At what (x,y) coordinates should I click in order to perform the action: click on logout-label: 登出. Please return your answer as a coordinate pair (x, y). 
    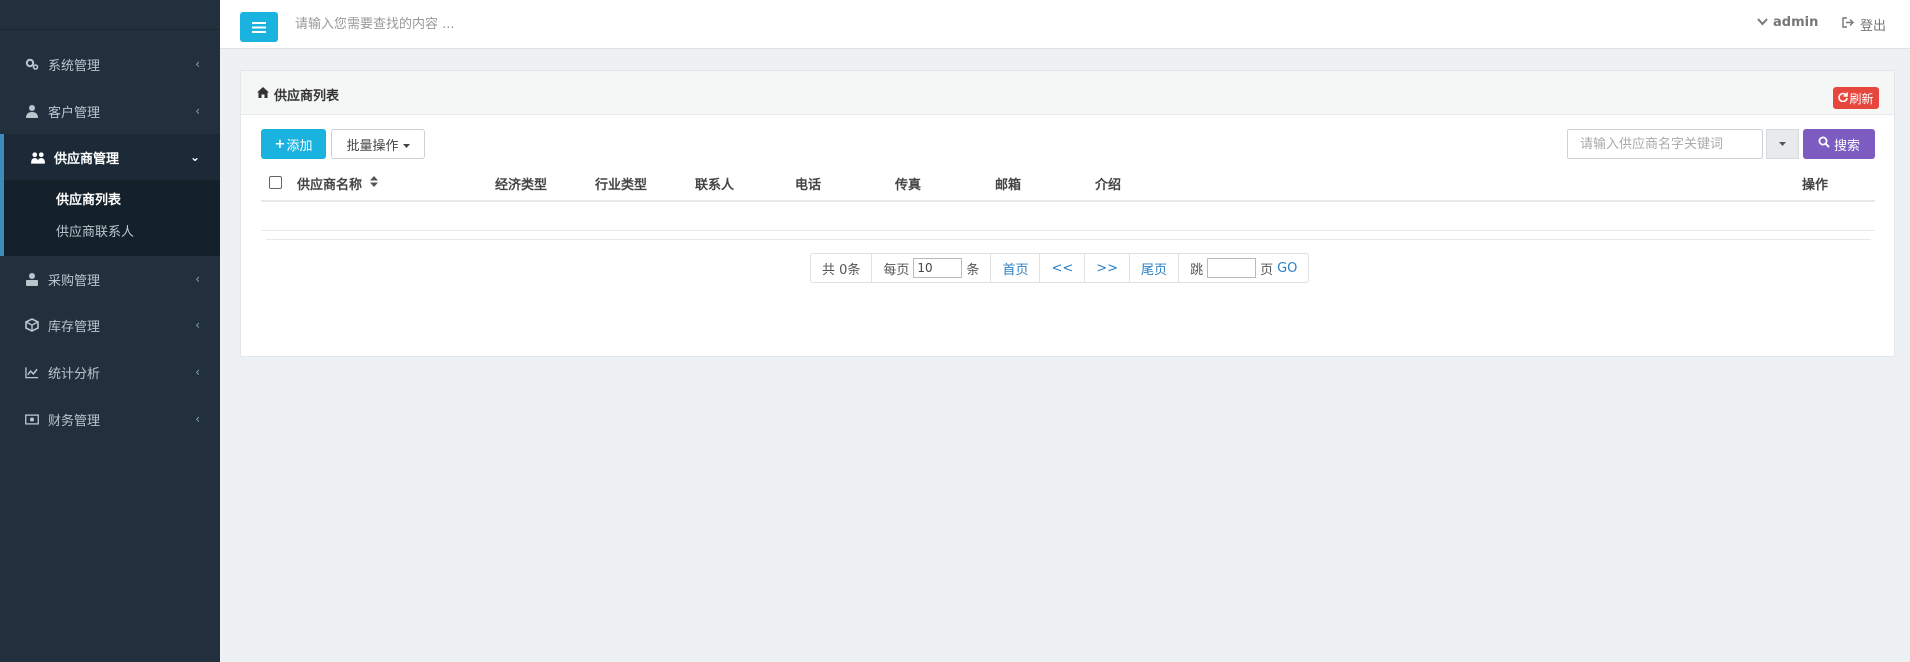
    Looking at the image, I should click on (1873, 26).